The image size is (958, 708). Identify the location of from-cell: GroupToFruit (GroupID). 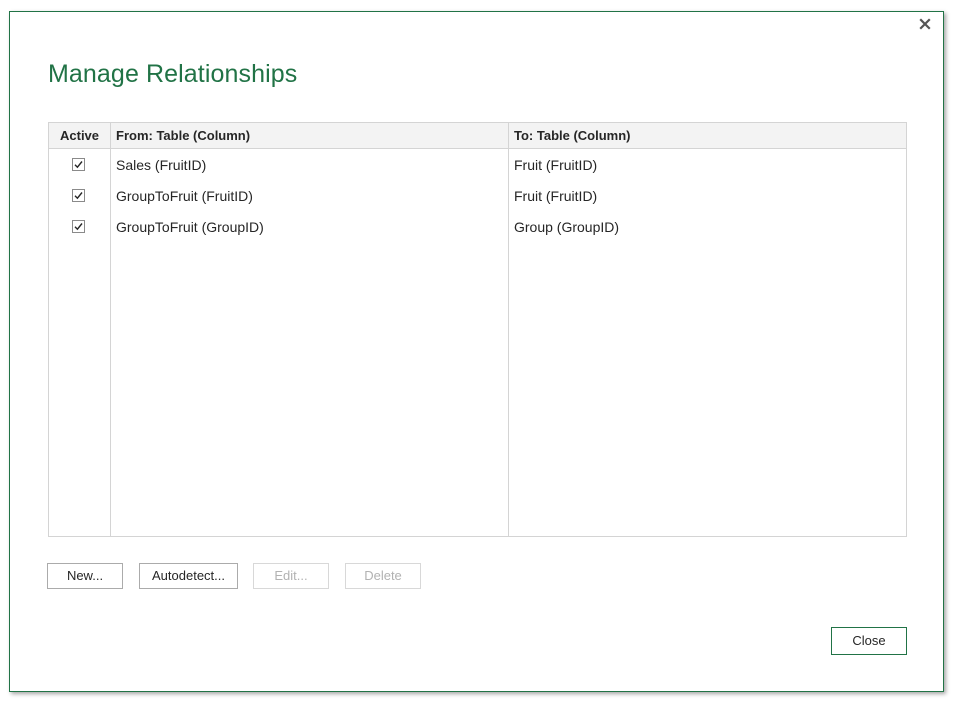
(190, 227).